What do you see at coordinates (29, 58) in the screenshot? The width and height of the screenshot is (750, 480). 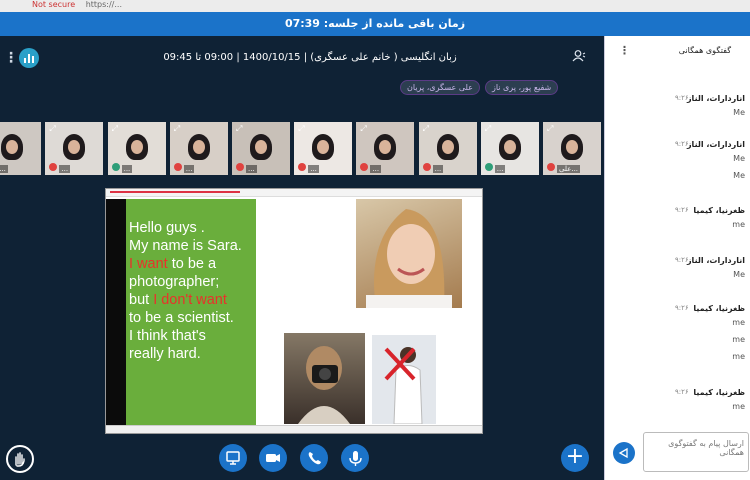 I see `connection-stats-icon` at bounding box center [29, 58].